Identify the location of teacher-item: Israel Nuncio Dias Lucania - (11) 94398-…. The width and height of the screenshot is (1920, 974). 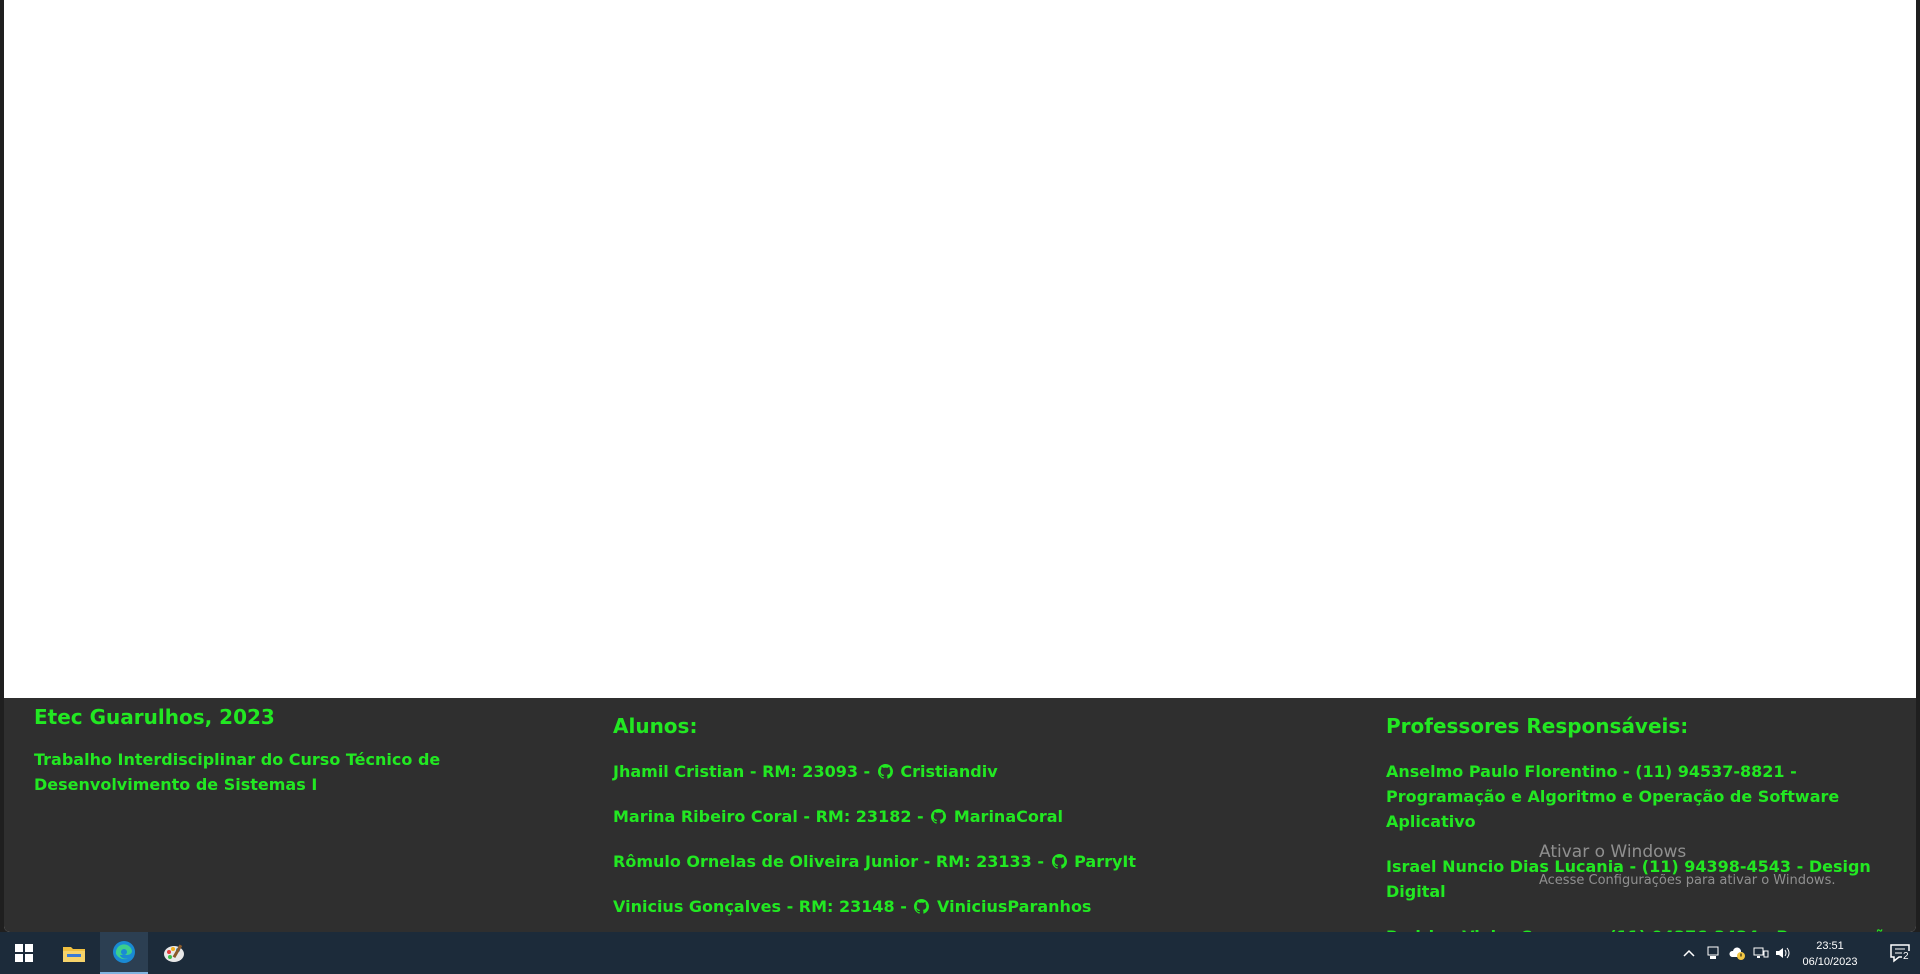
(1628, 879).